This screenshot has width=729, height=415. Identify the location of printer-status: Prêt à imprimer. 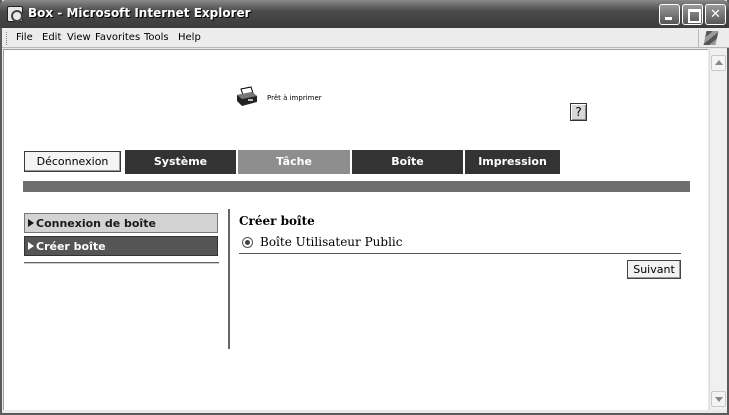
(294, 98).